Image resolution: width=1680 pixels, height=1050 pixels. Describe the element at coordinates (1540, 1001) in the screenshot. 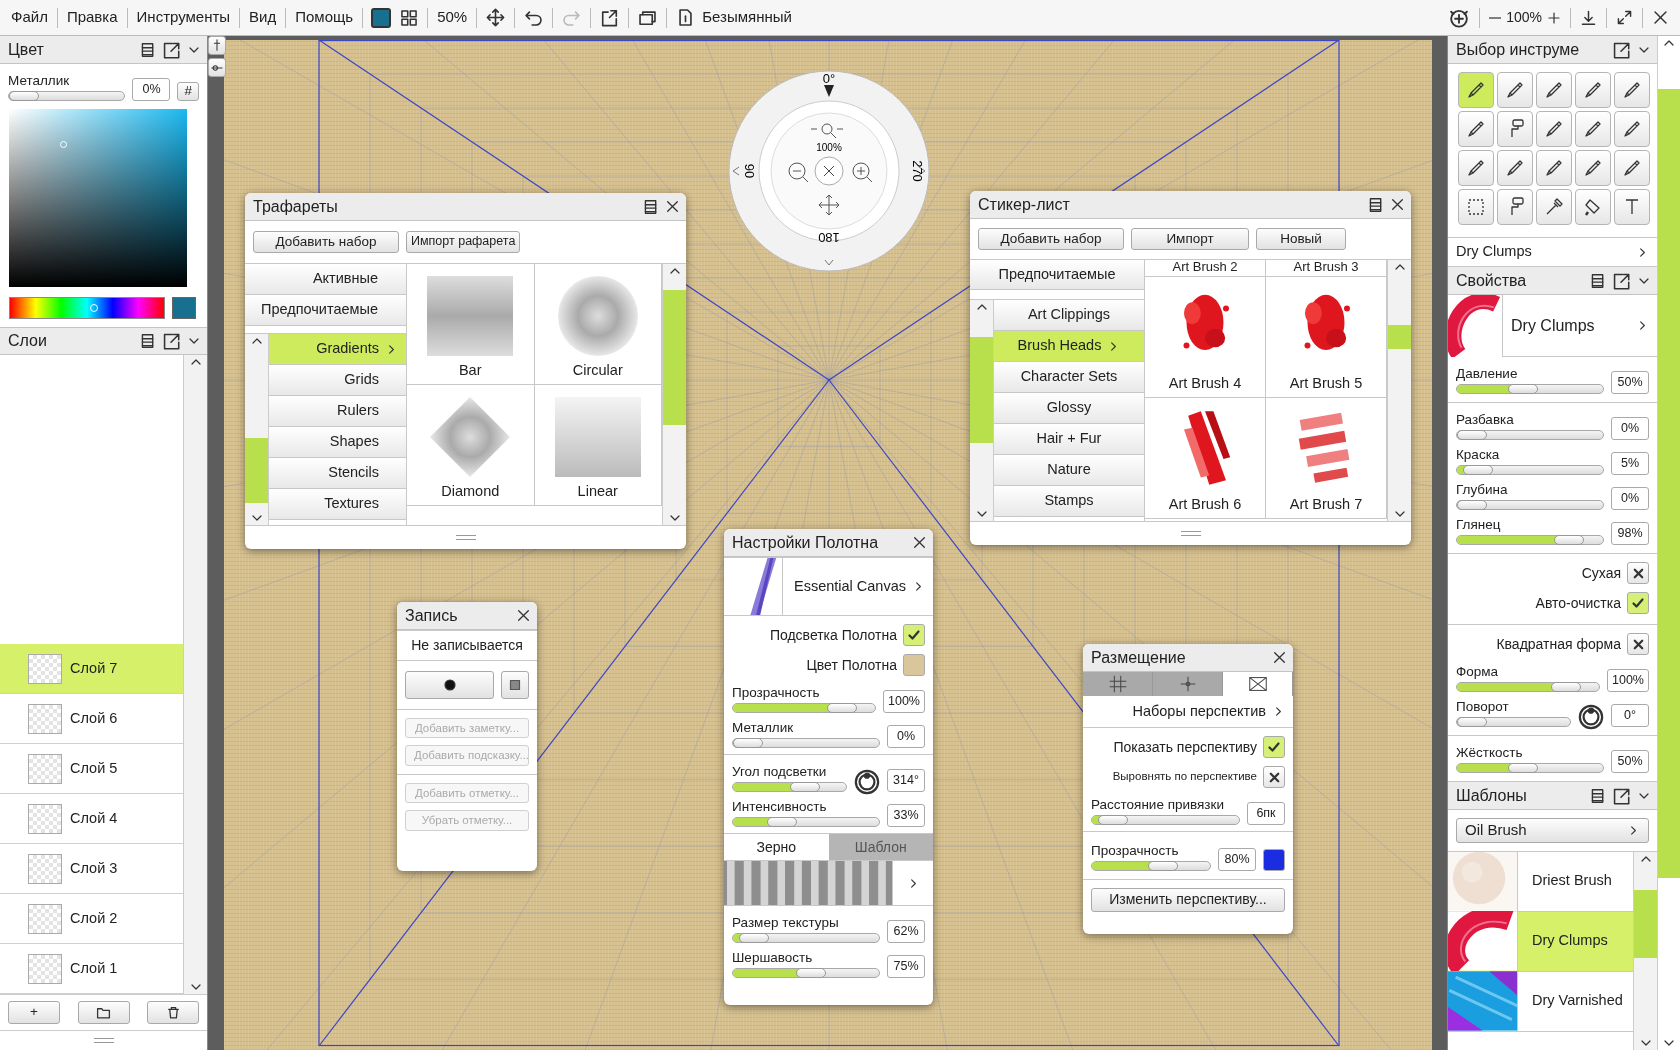

I see `preset-item: Dry Varnished` at that location.